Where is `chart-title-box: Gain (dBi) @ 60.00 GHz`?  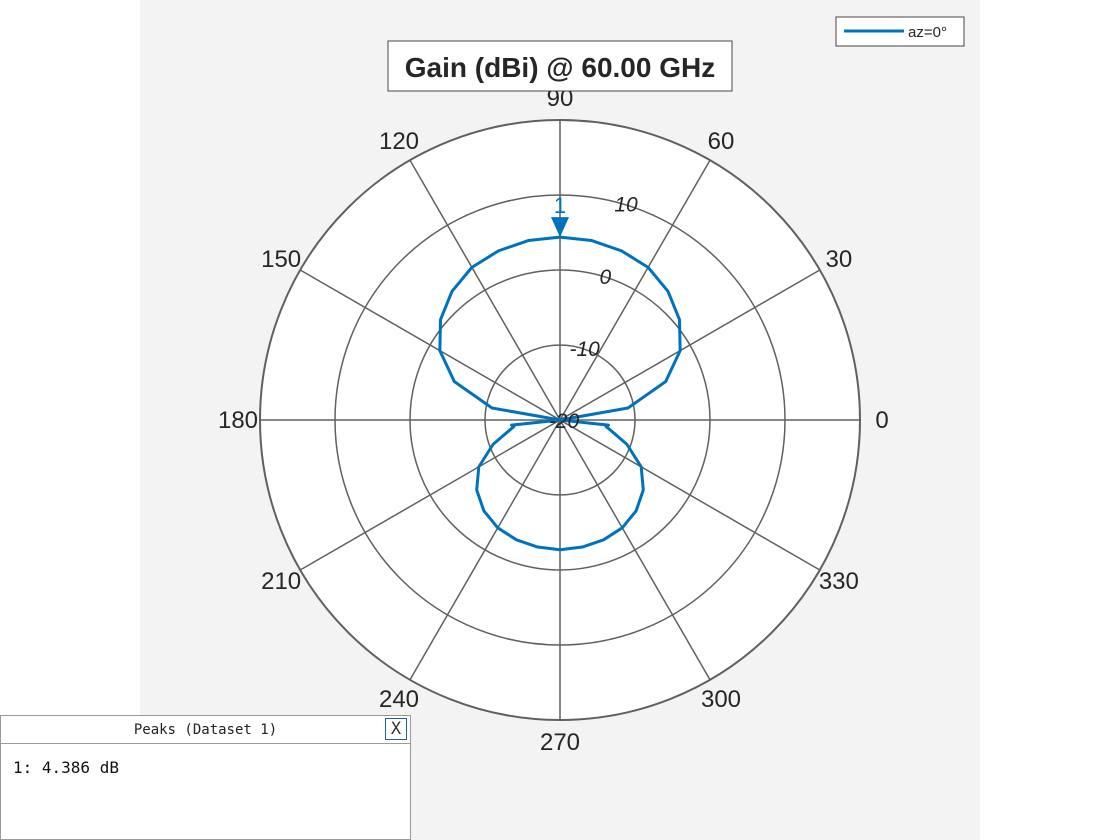
chart-title-box: Gain (dBi) @ 60.00 GHz is located at coordinates (560, 66).